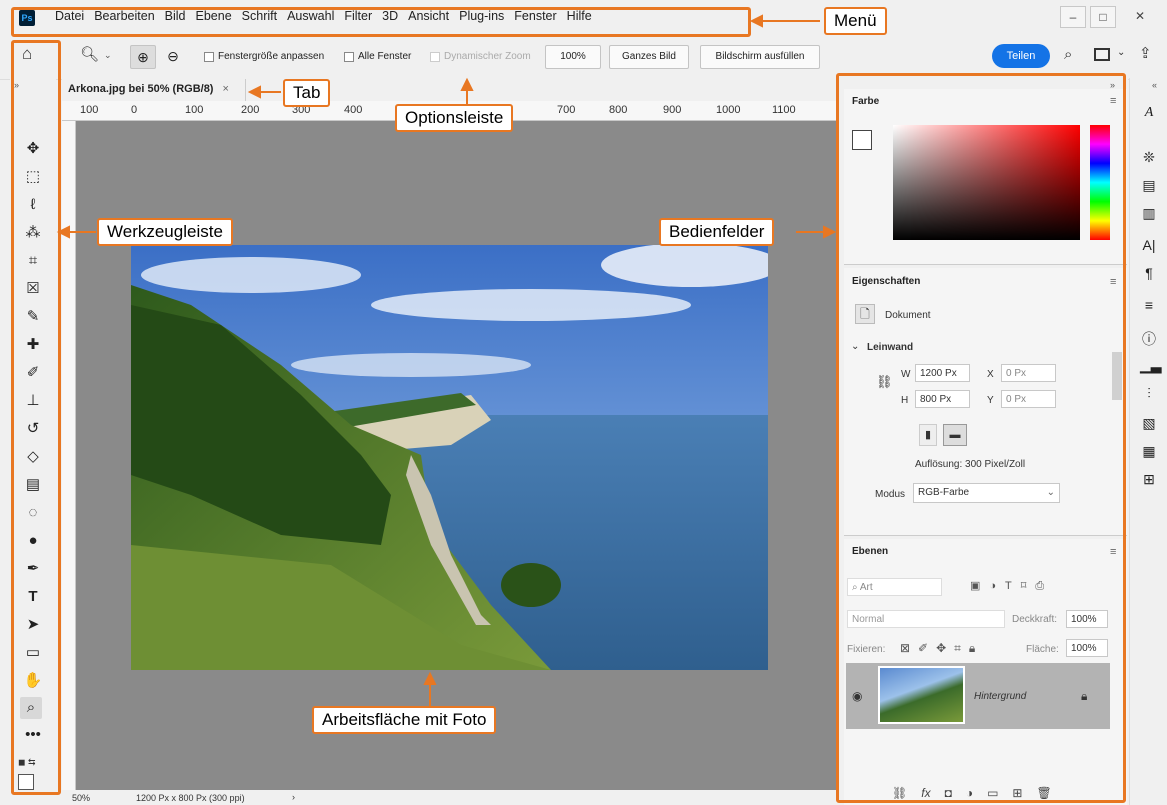 The height and width of the screenshot is (805, 1167). I want to click on tab-callout: Tab, so click(307, 93).